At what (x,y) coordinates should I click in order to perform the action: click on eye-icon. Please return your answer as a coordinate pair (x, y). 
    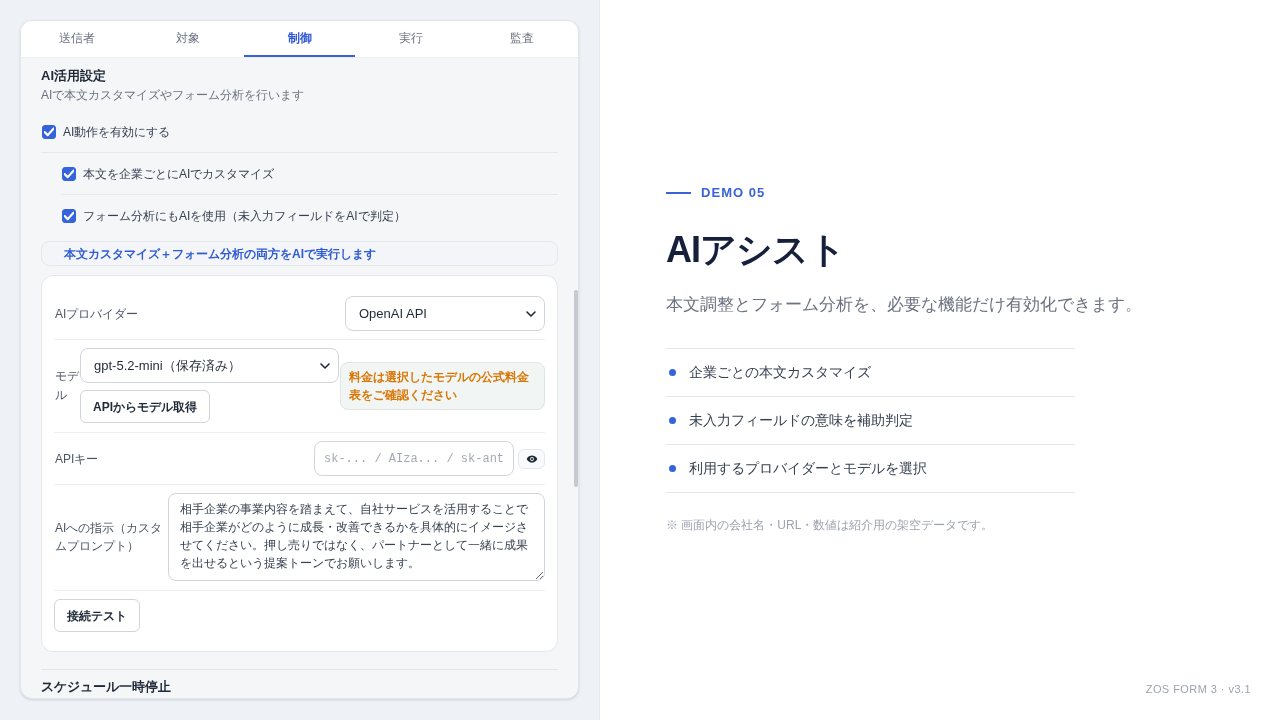
    Looking at the image, I should click on (531, 458).